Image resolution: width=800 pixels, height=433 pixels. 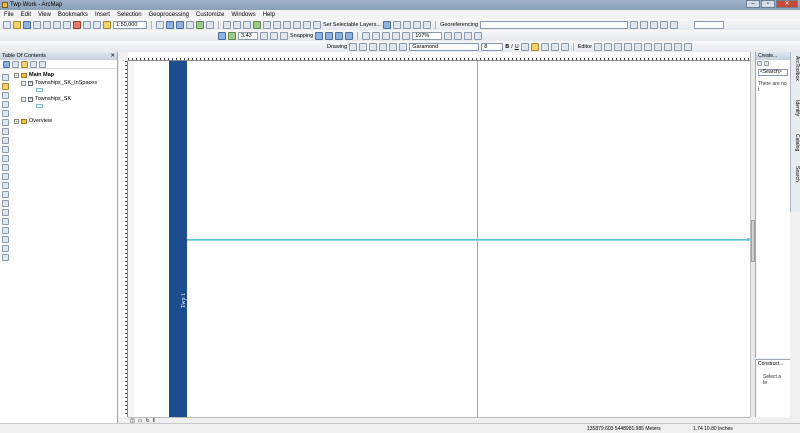 I want to click on save-icon, so click(x=27, y=24).